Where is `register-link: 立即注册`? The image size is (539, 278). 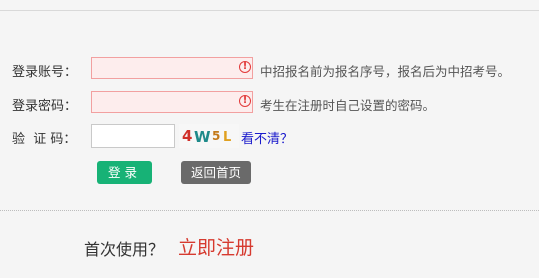
register-link: 立即注册 is located at coordinates (216, 246).